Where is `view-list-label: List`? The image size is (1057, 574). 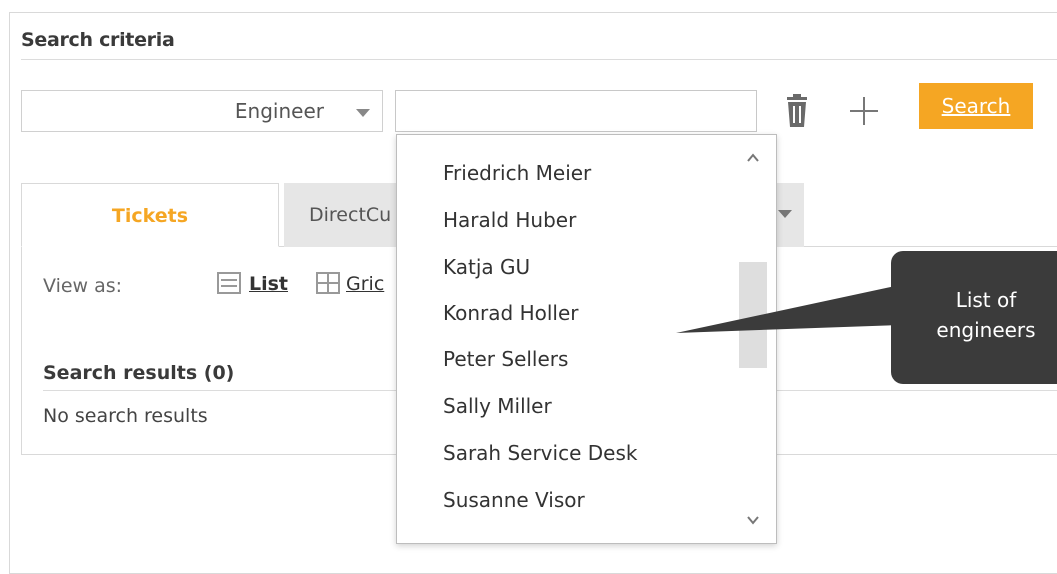 view-list-label: List is located at coordinates (269, 284).